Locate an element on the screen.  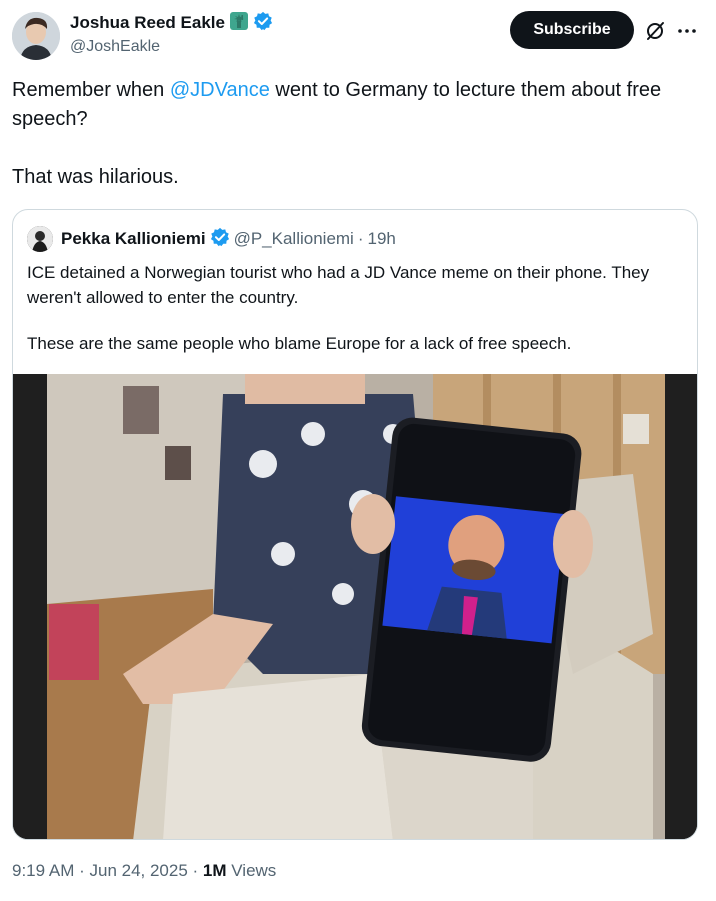
author-handle: @JoshEakle is located at coordinates (171, 47).